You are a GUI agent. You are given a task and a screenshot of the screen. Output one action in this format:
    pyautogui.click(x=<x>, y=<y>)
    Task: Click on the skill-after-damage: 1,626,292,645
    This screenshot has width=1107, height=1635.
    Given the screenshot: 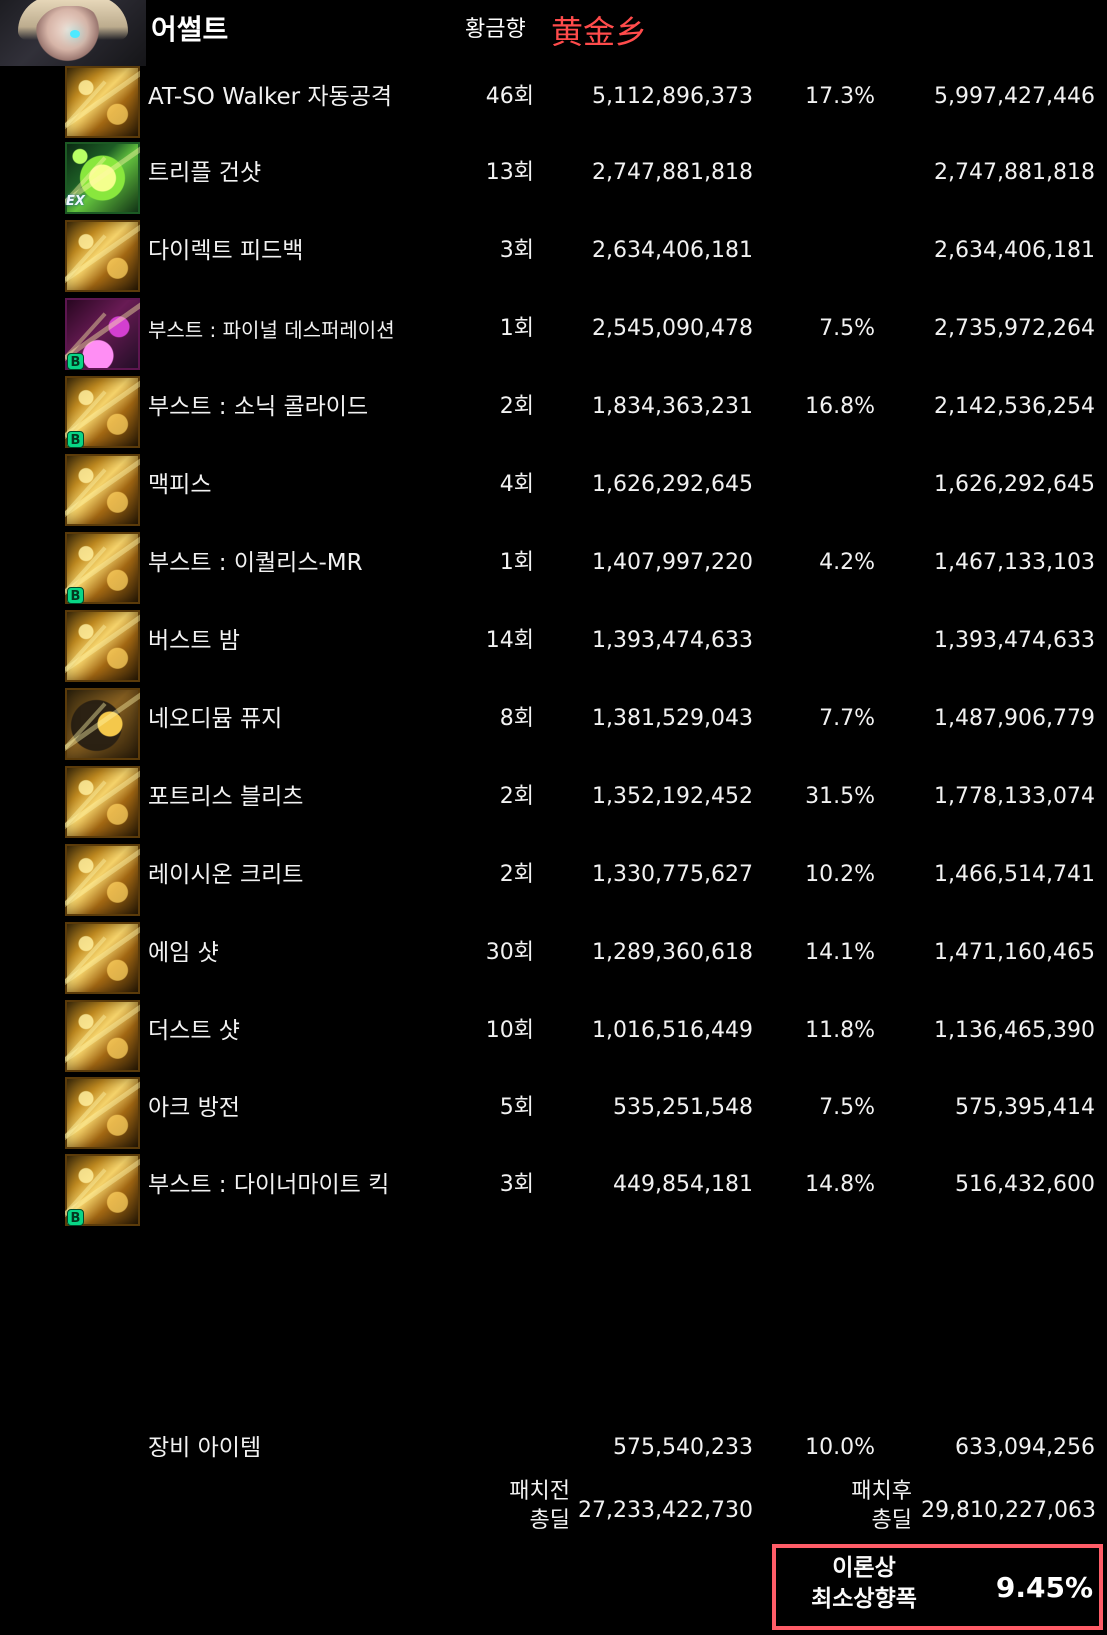 What is the action you would take?
    pyautogui.click(x=1014, y=484)
    